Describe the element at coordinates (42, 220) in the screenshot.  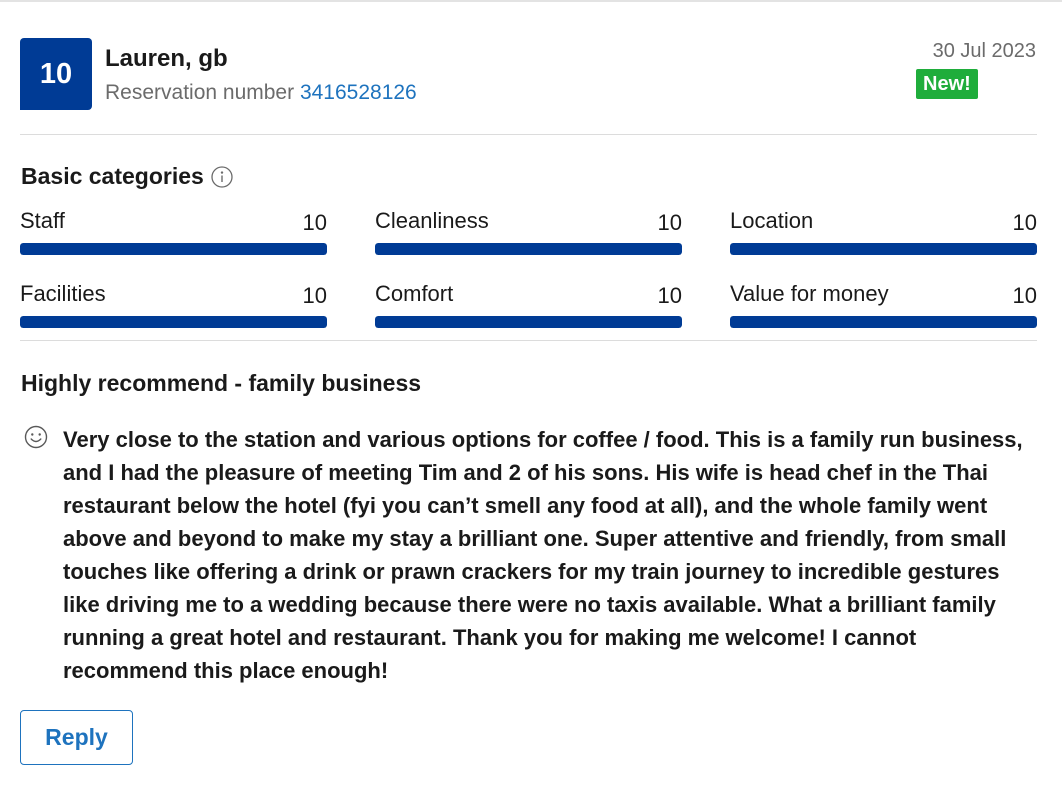
I see `category-label: Staff` at that location.